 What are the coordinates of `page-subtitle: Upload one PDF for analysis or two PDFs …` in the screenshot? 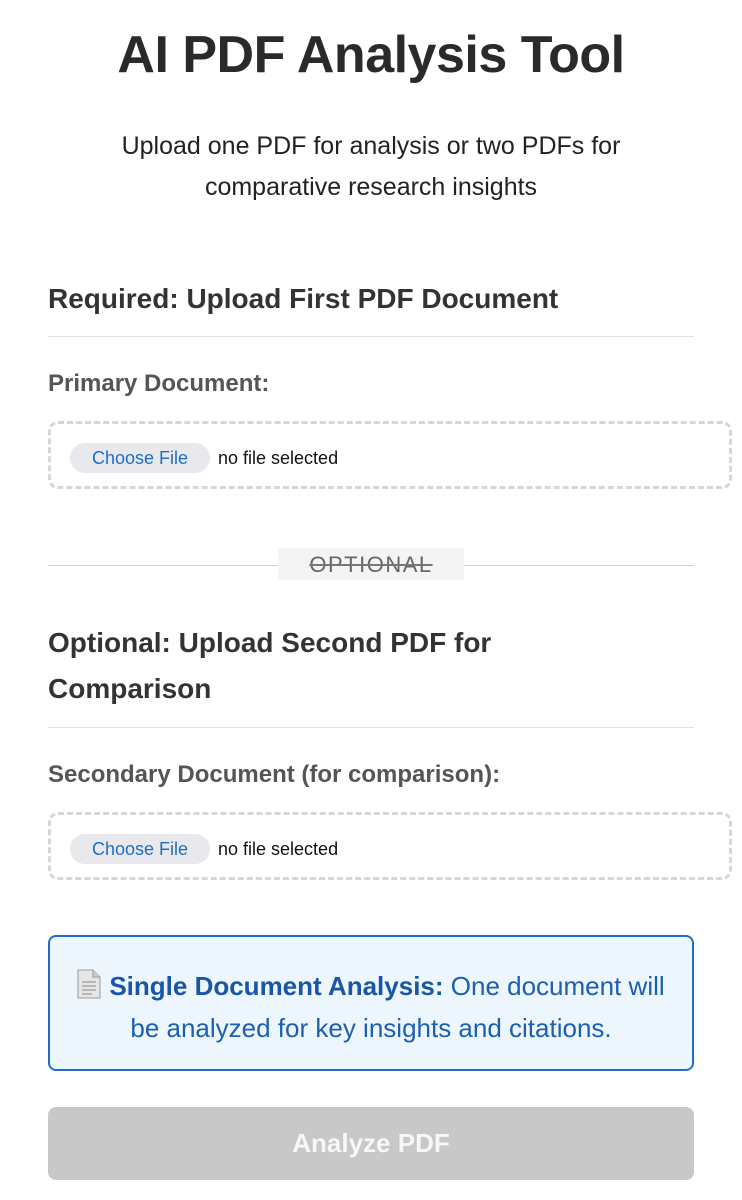 It's located at (371, 166).